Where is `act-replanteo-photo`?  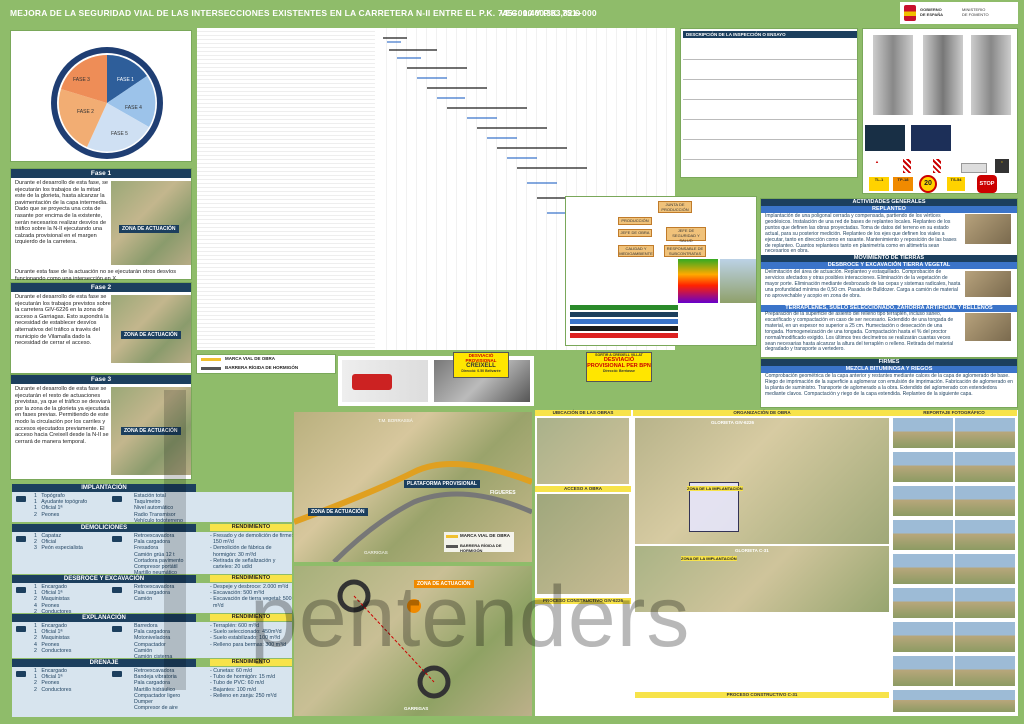
act-replanteo-photo is located at coordinates (988, 229).